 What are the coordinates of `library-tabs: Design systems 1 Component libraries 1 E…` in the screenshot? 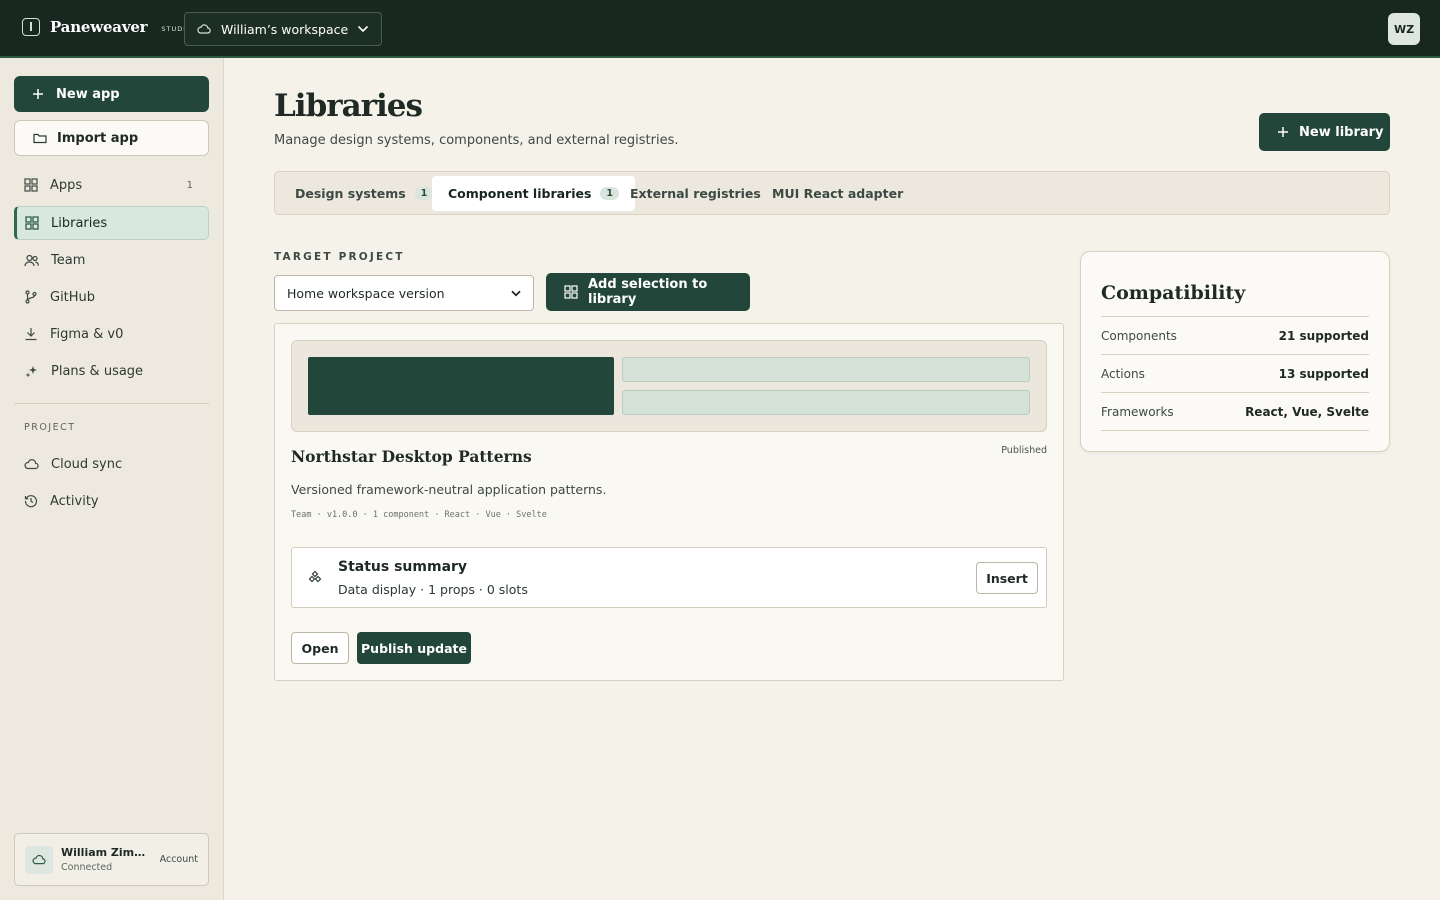 It's located at (832, 193).